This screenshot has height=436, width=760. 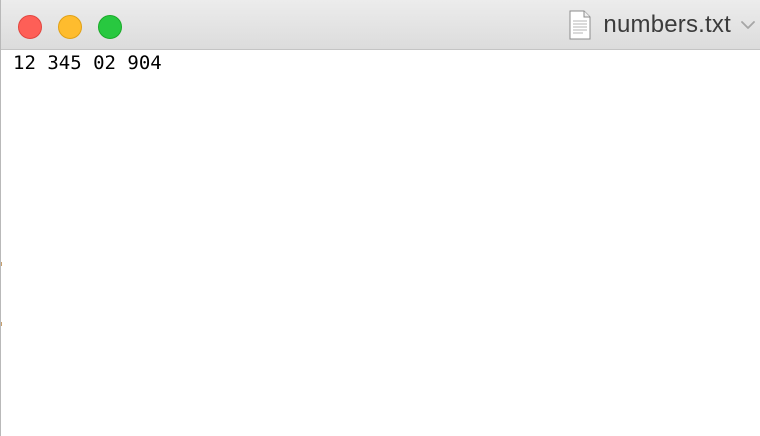 What do you see at coordinates (580, 25) in the screenshot?
I see `text-document-icon` at bounding box center [580, 25].